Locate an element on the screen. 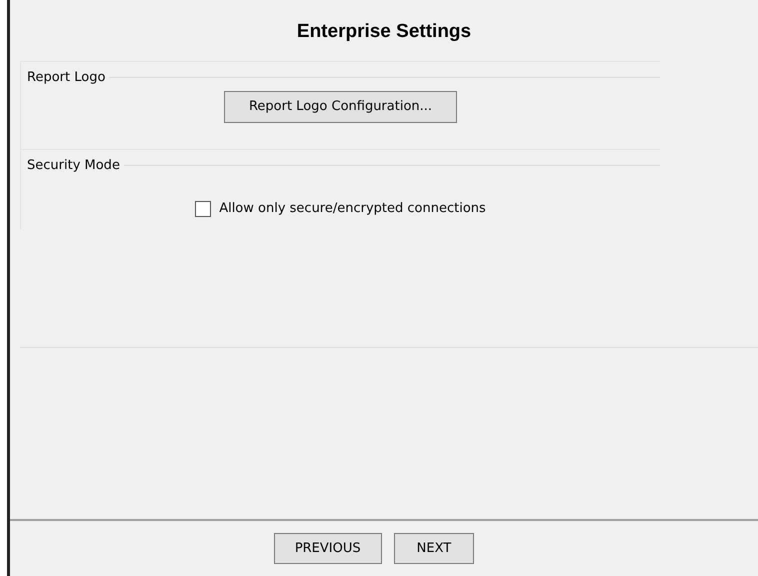 This screenshot has width=758, height=576. checkbox-label: Allow only secure/encrypted connections is located at coordinates (352, 208).